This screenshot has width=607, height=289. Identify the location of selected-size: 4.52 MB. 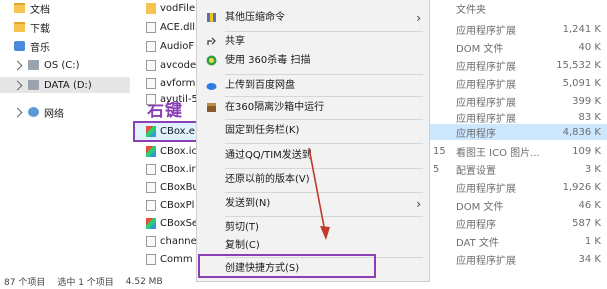
(144, 281).